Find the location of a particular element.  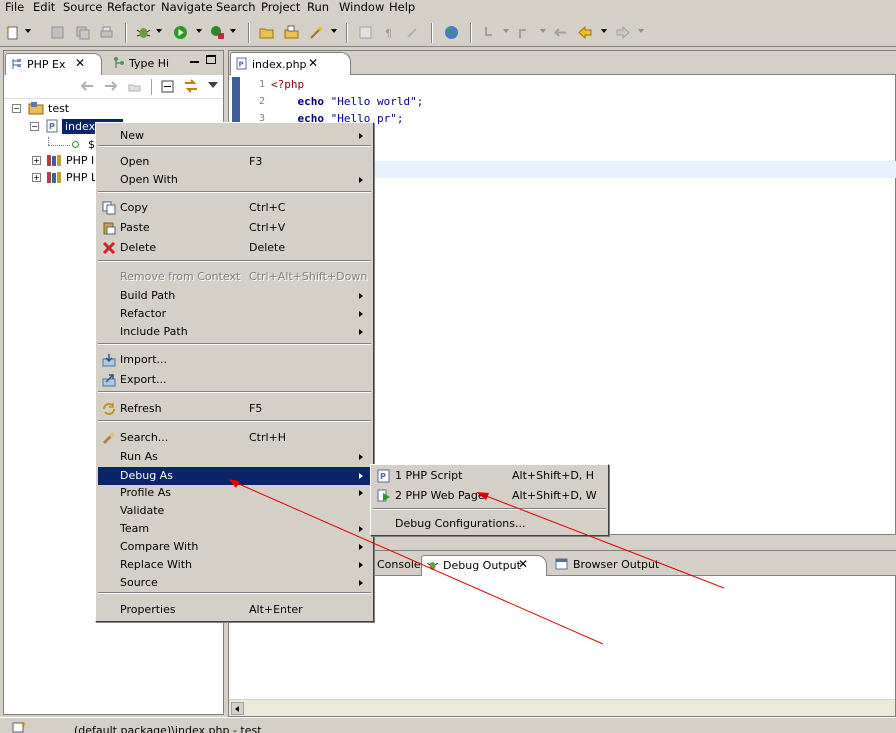

code-token: "Hello world"; is located at coordinates (377, 101).